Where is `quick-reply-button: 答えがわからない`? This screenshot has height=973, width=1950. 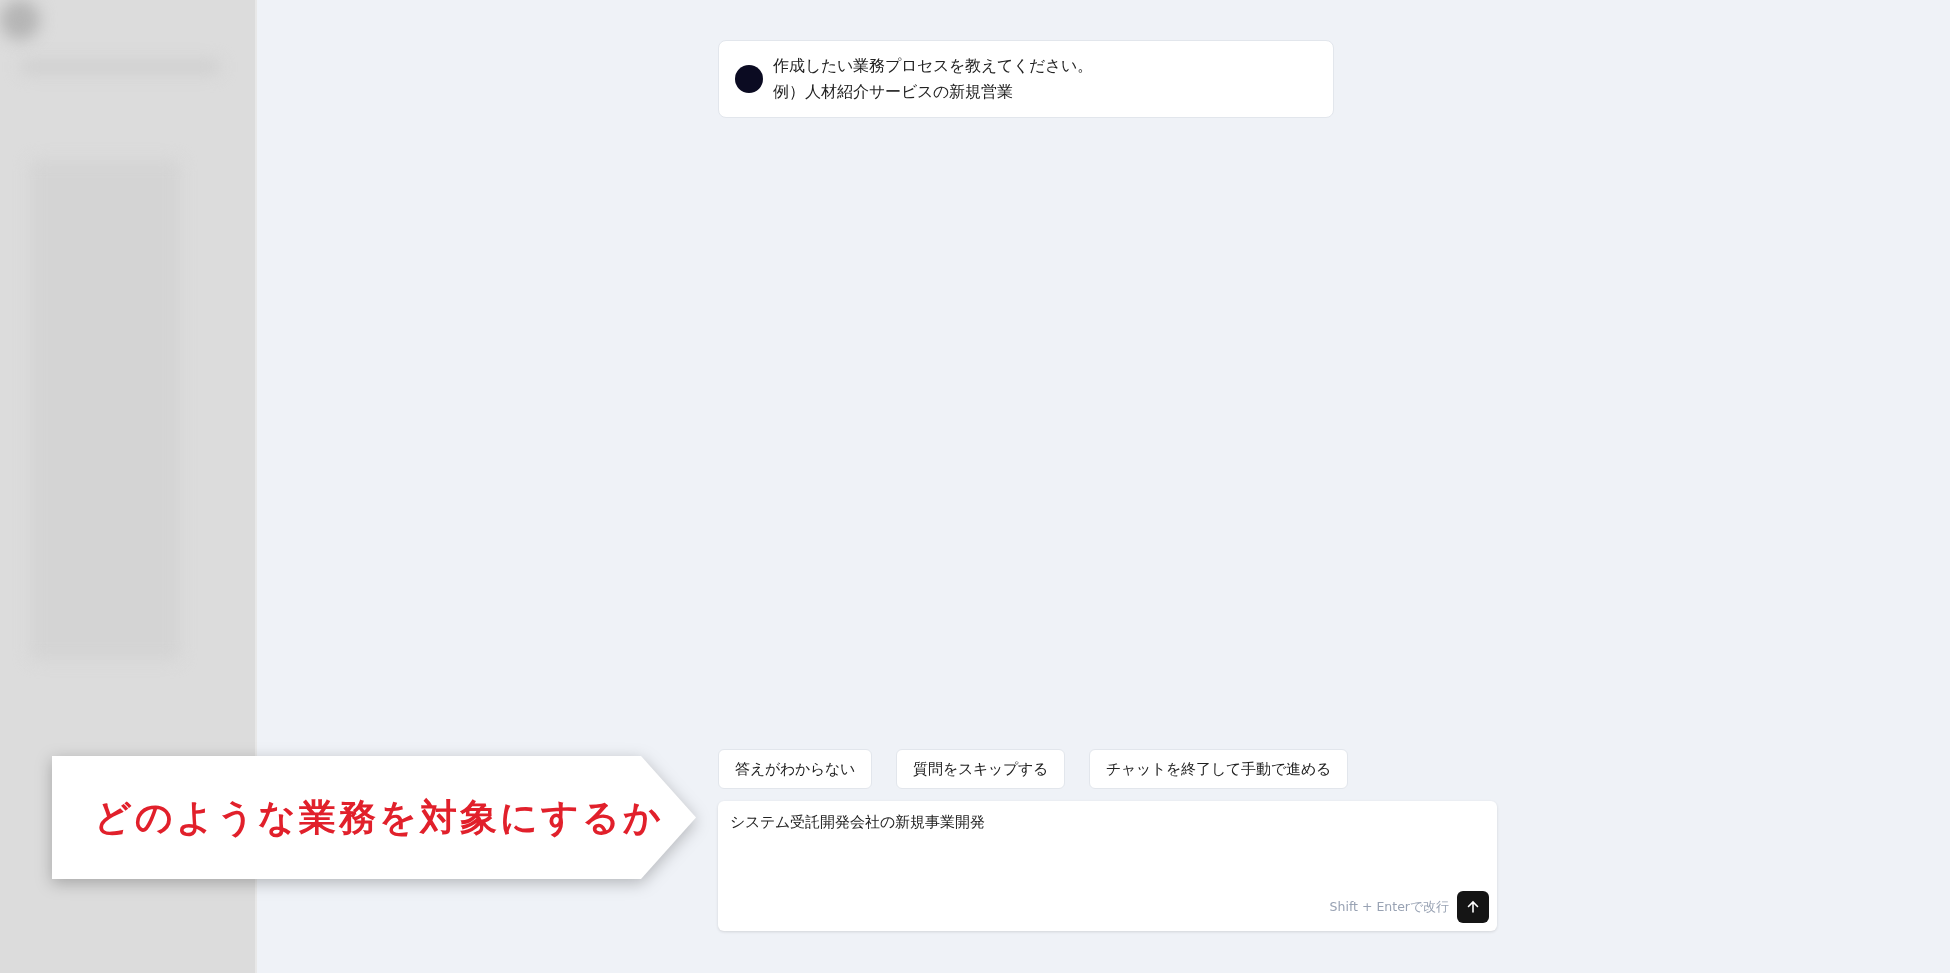 quick-reply-button: 答えがわからない is located at coordinates (795, 769).